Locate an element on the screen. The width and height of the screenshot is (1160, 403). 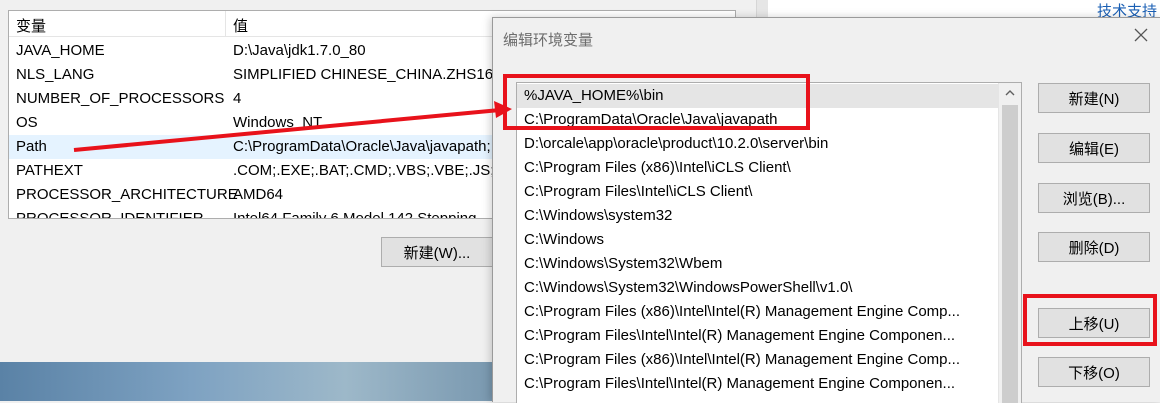
path-entry: C:\Windows is located at coordinates (757, 240).